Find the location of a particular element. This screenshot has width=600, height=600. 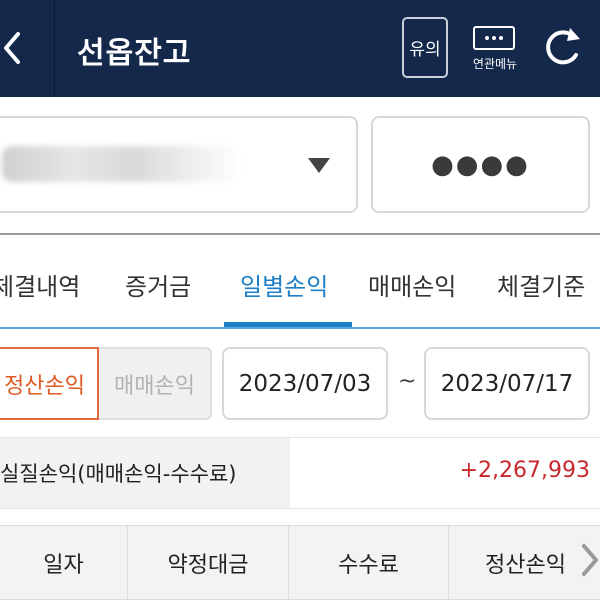

password-field: ●●●● is located at coordinates (480, 164).